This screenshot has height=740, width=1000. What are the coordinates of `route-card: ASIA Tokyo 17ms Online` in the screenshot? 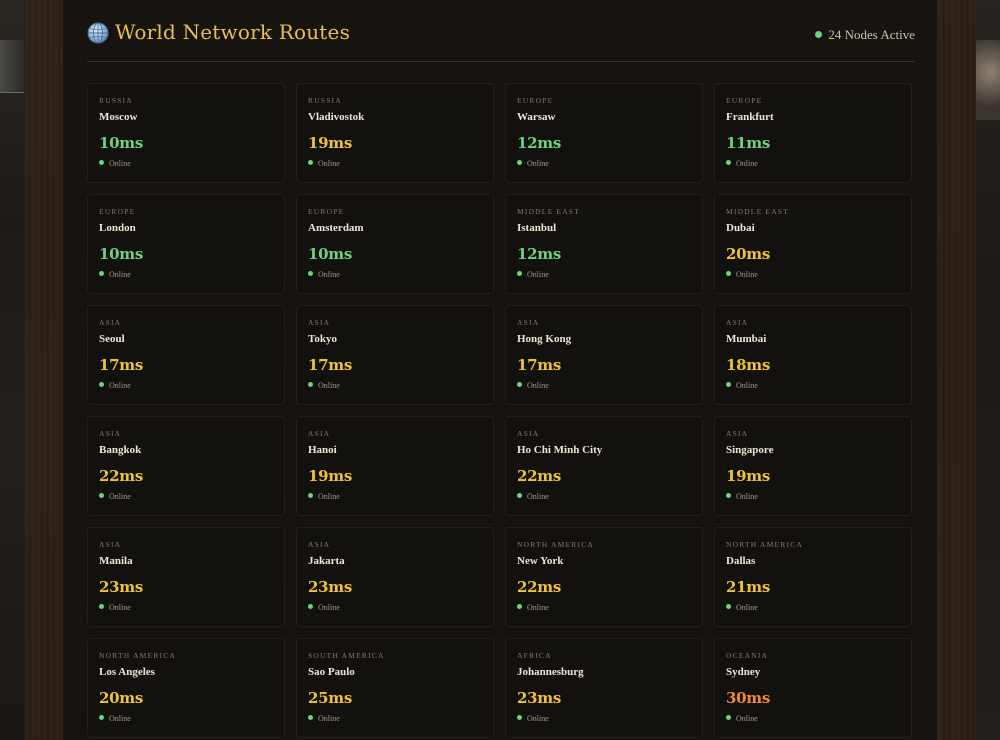 It's located at (395, 355).